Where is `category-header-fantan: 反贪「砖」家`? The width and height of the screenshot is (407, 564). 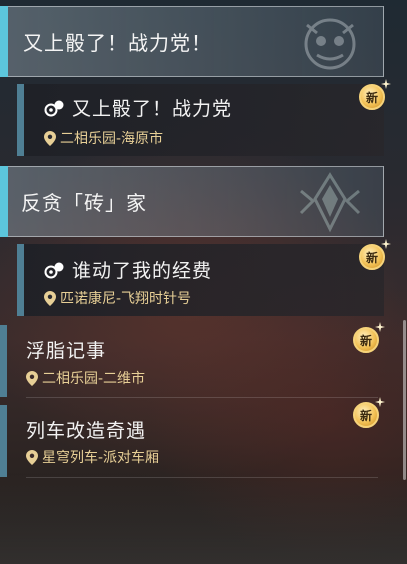
category-header-fantan: 反贪「砖」家 is located at coordinates (192, 201).